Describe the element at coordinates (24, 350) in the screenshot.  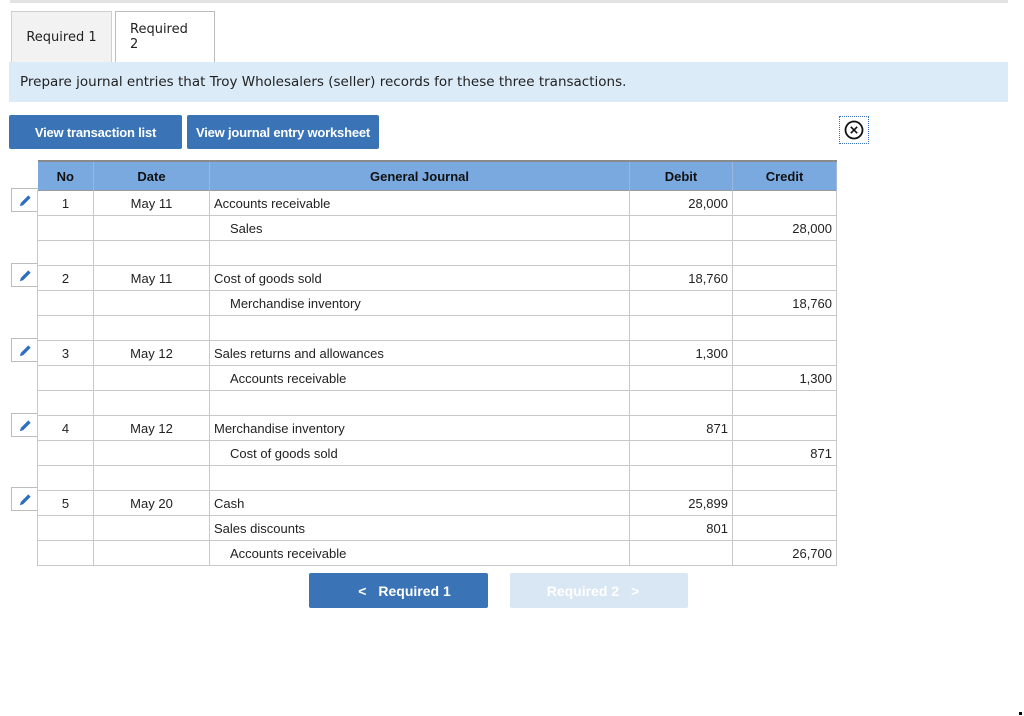
I see `edit-entry-3-button` at that location.